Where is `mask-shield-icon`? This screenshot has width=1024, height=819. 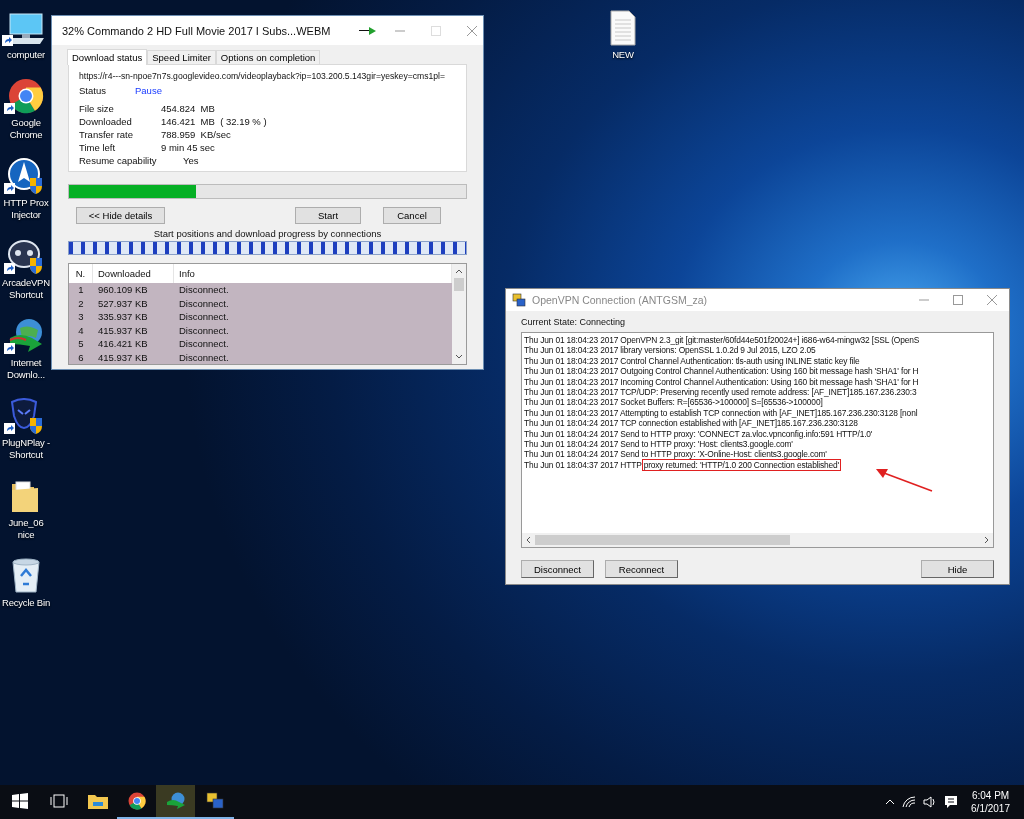 mask-shield-icon is located at coordinates (26, 416).